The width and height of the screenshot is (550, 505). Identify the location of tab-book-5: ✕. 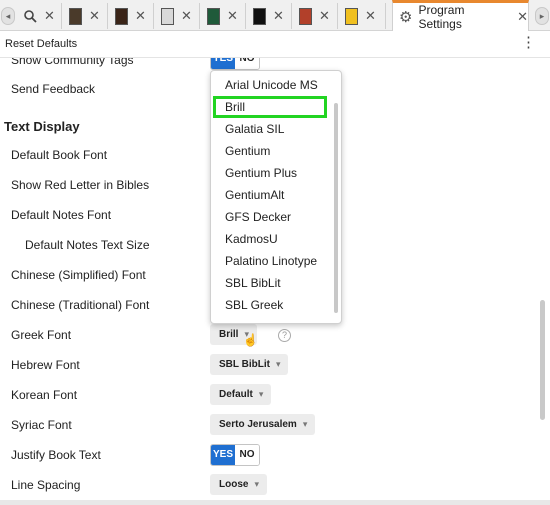
(269, 16).